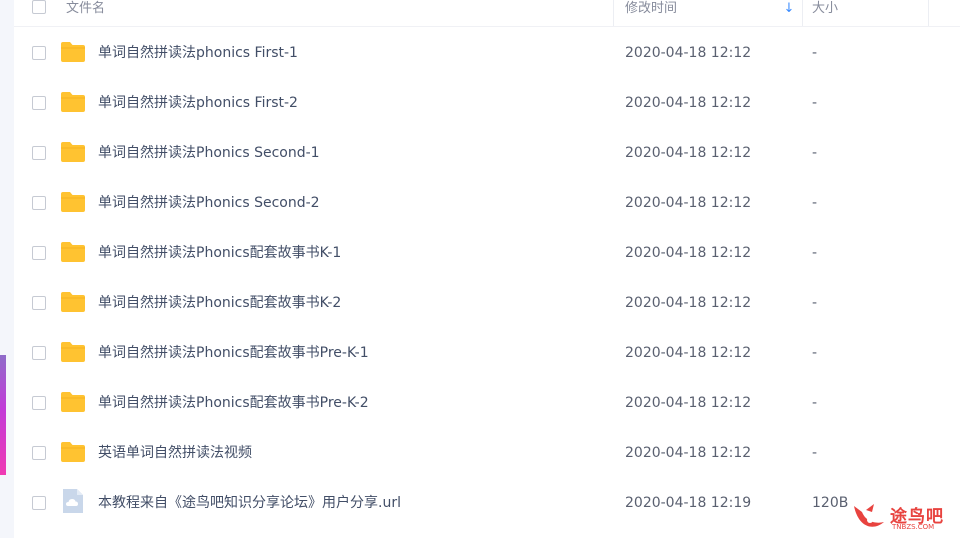 This screenshot has width=960, height=538. What do you see at coordinates (249, 503) in the screenshot?
I see `file-name: 本教程来自《途鸟吧知识分享论坛》用户分享.url` at bounding box center [249, 503].